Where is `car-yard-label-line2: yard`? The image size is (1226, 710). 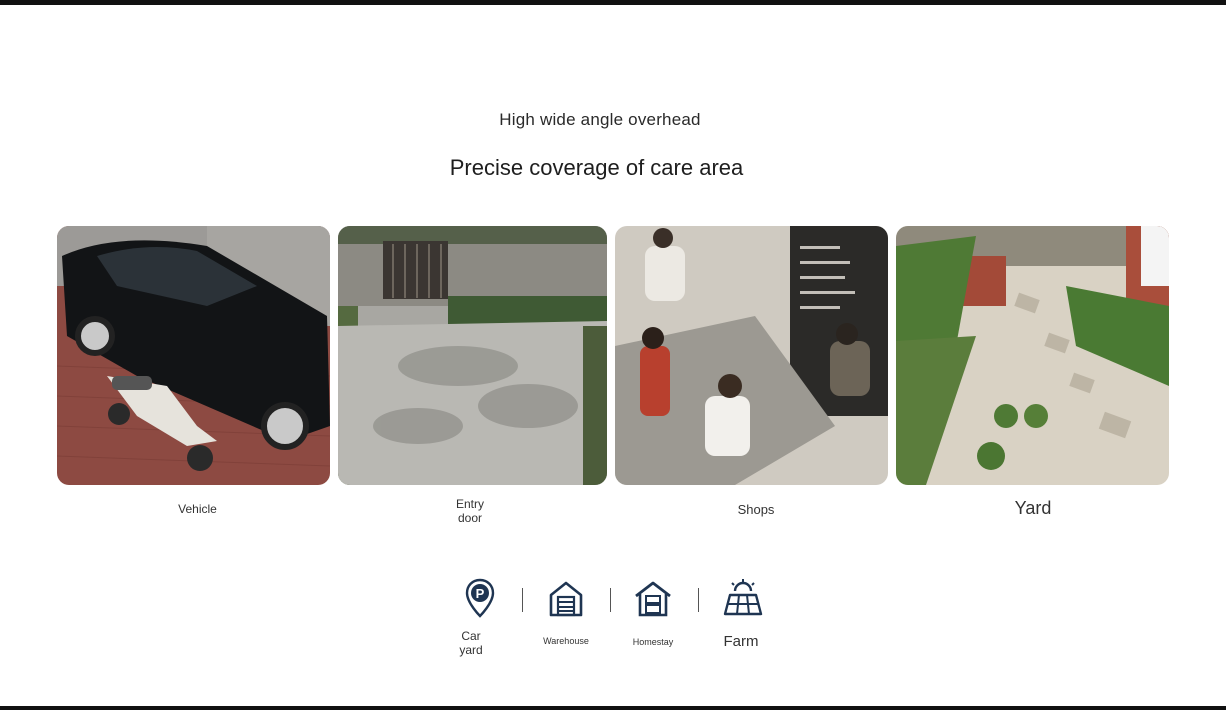
car-yard-label-line2: yard is located at coordinates (471, 650).